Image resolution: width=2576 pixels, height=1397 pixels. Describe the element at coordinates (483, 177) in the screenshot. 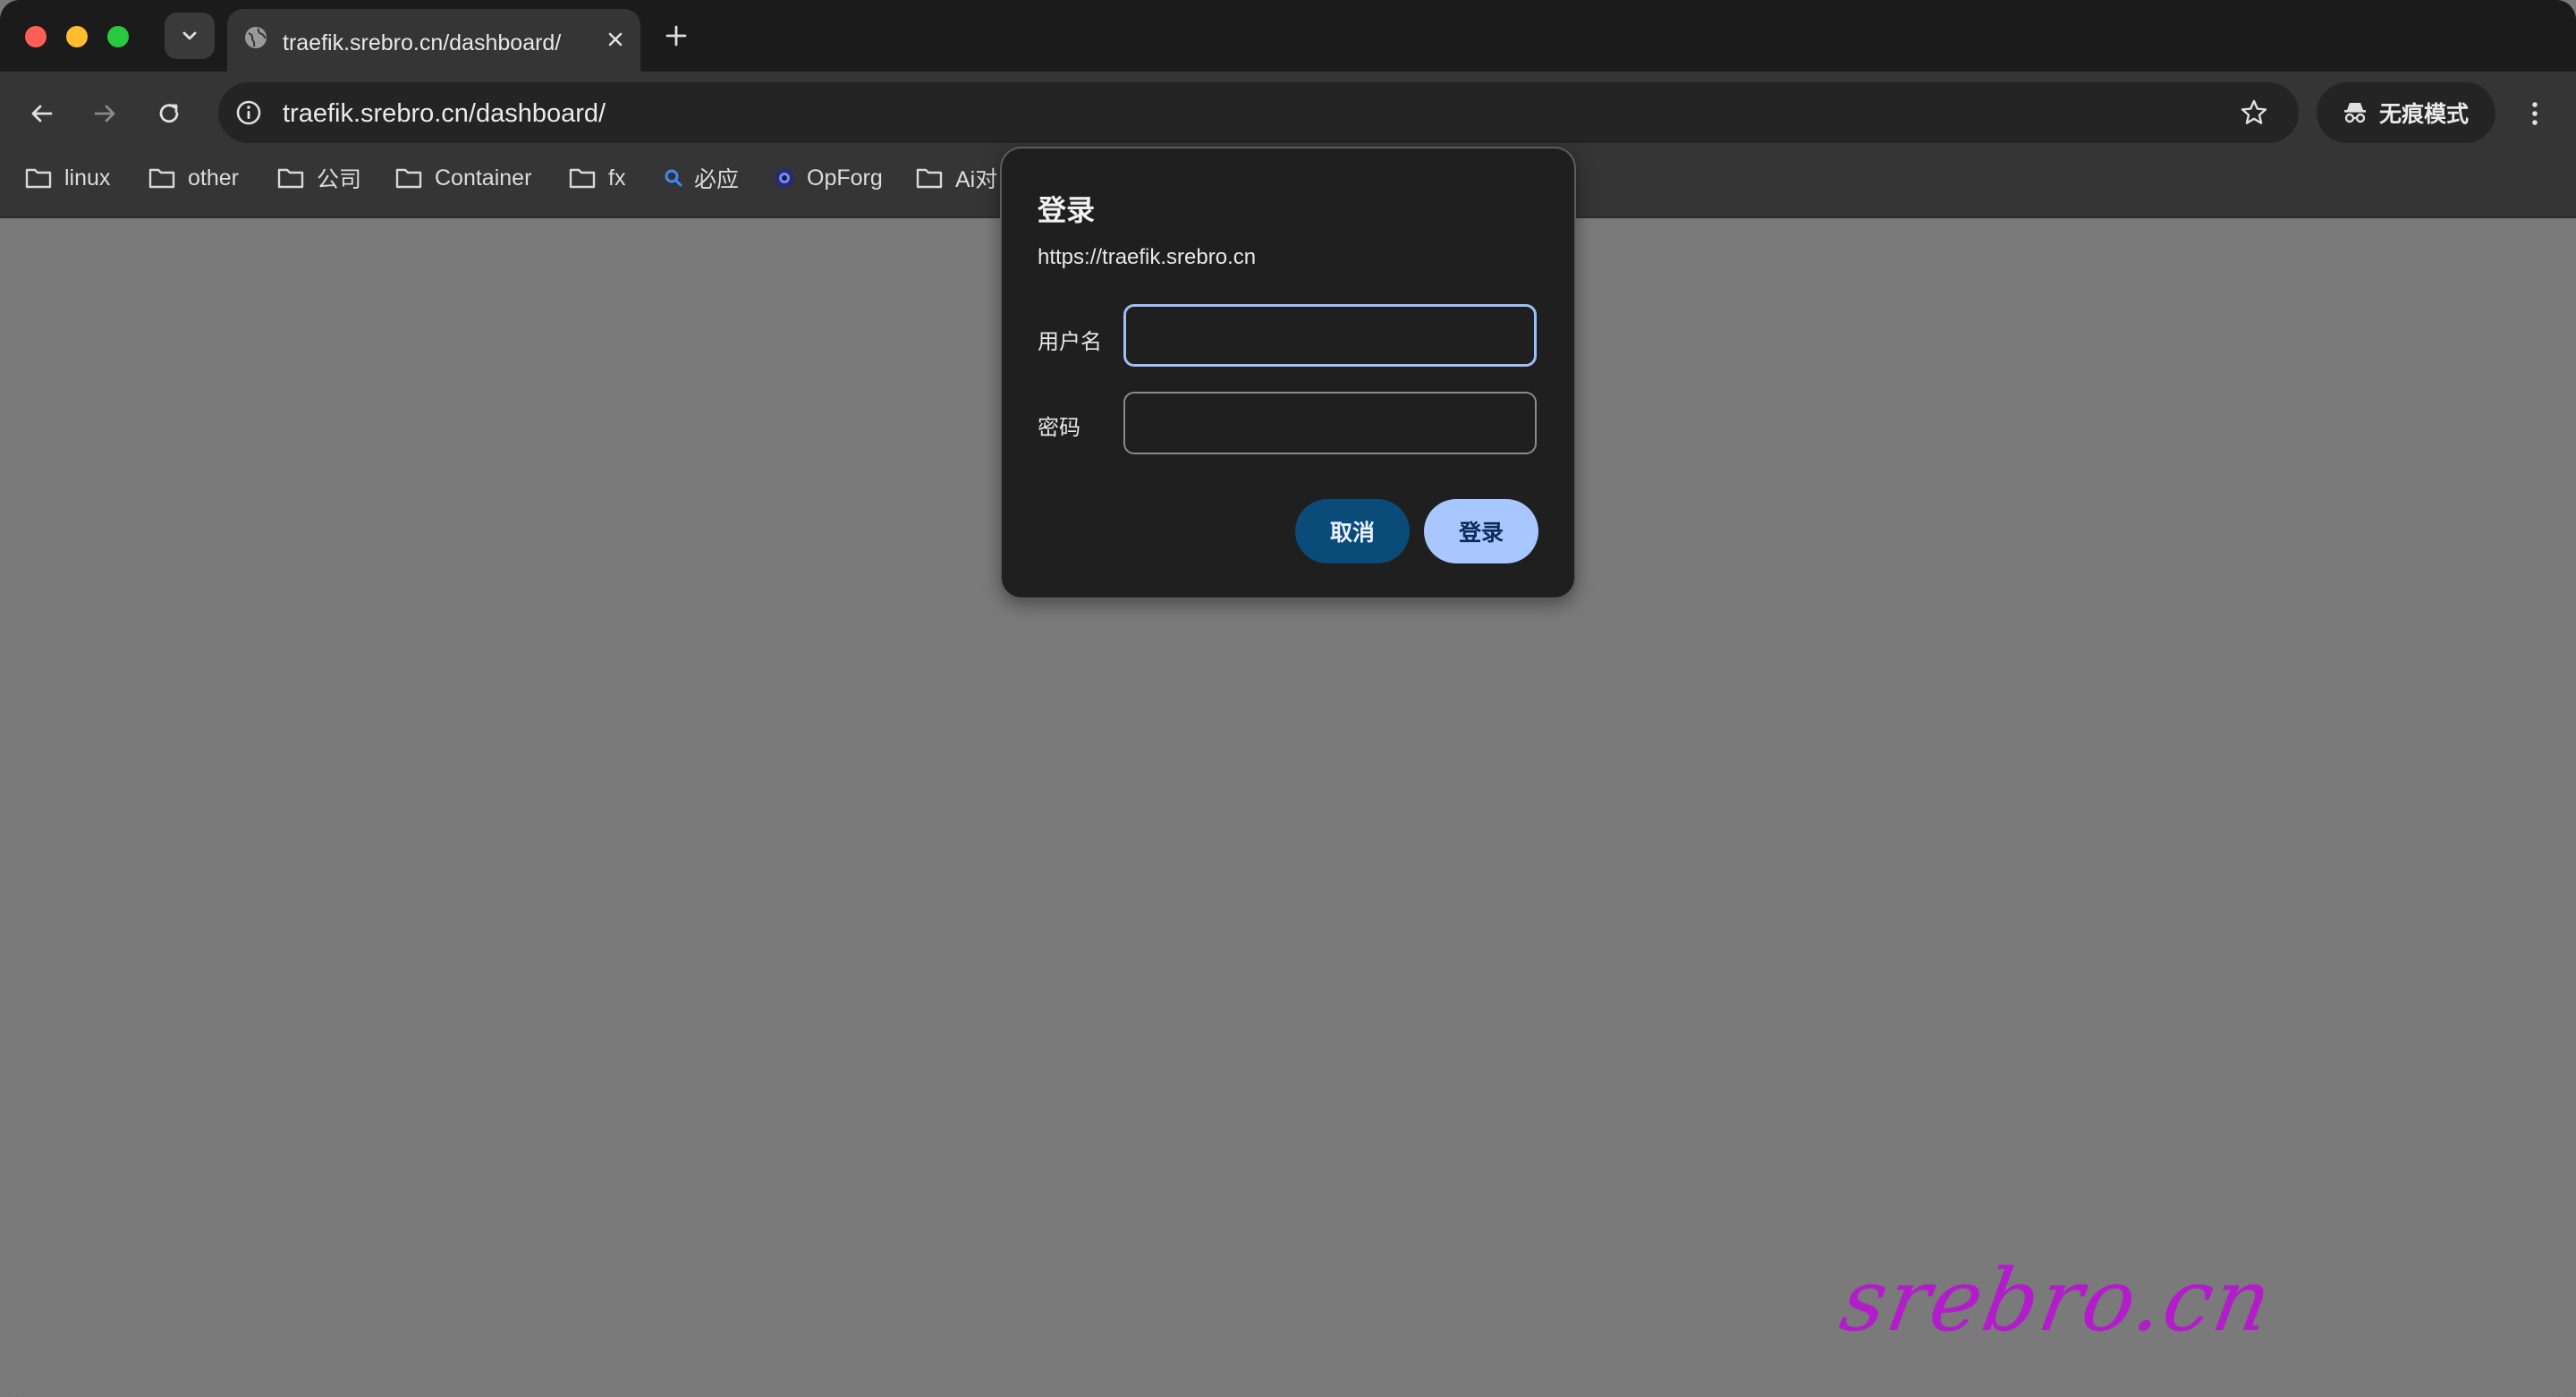

I see `bookmark-label: Container` at that location.